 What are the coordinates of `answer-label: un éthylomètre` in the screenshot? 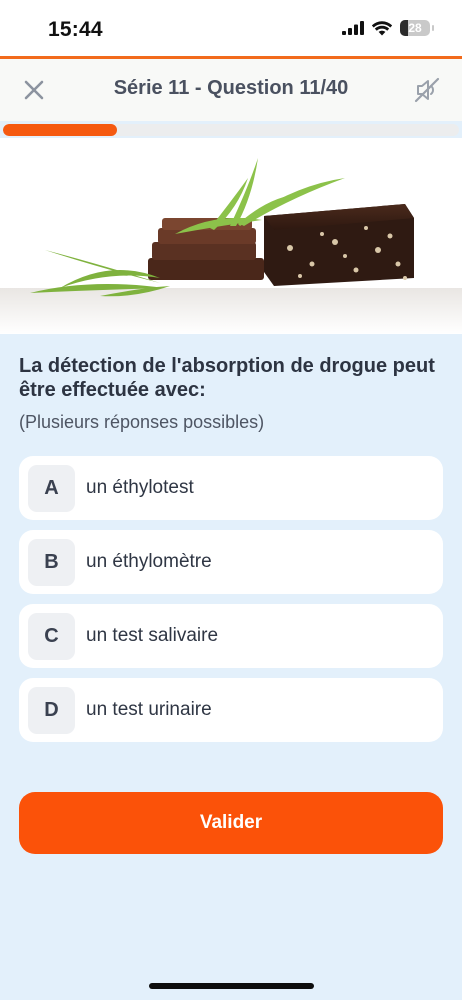 It's located at (149, 561).